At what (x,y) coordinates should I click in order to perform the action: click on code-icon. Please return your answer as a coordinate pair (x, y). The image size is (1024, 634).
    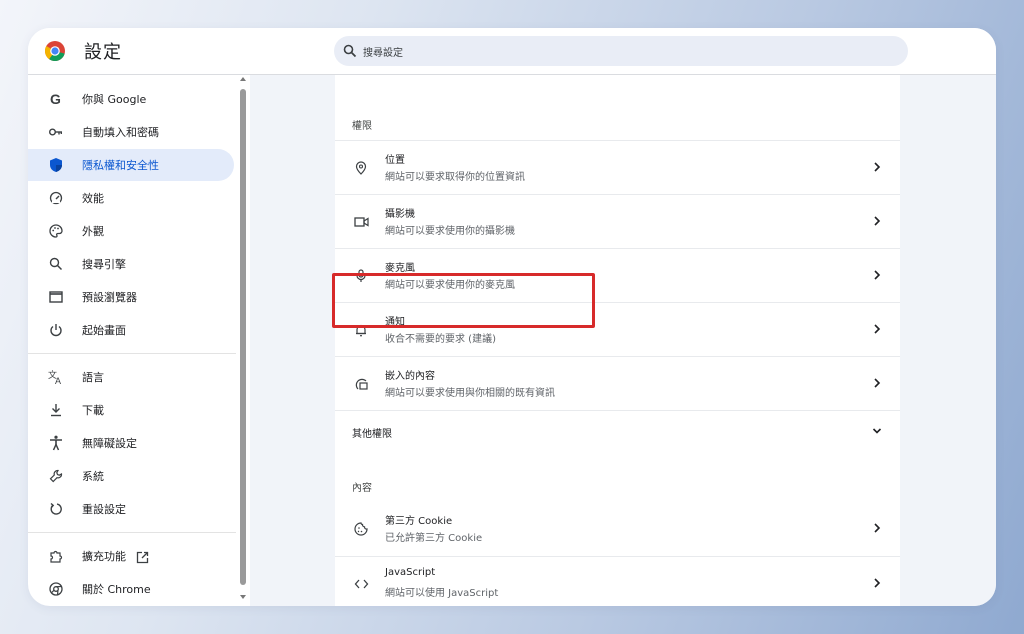
    Looking at the image, I should click on (361, 584).